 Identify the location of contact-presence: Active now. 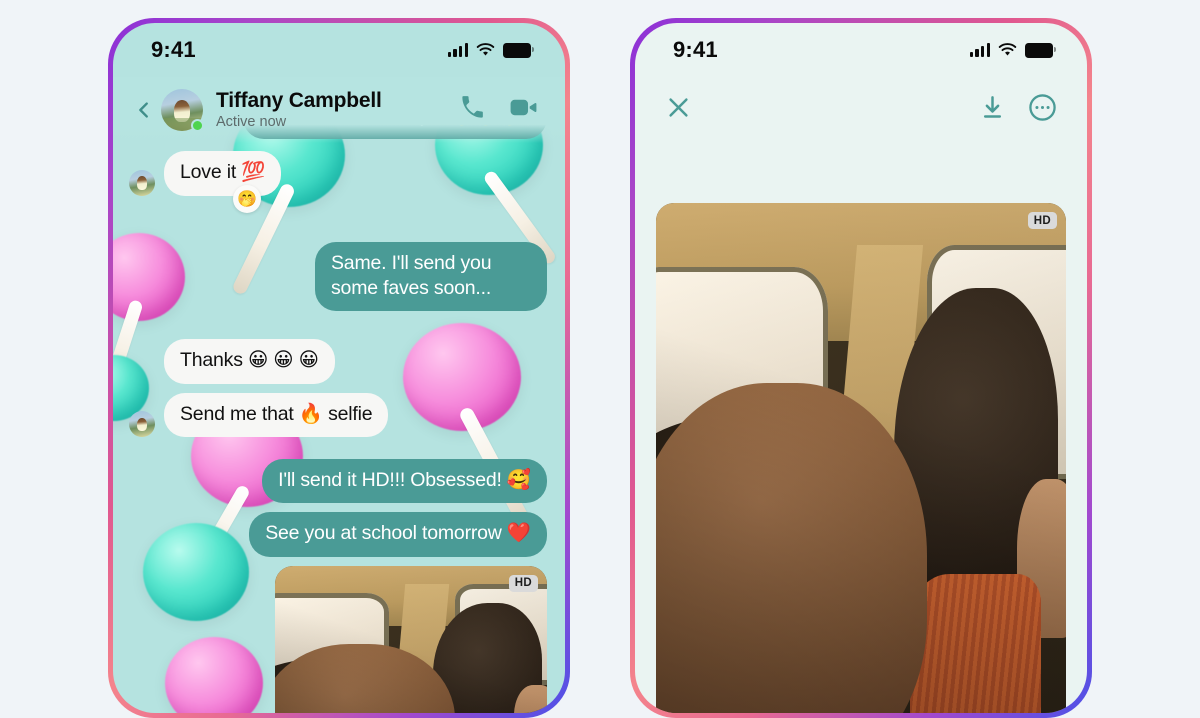
(251, 122).